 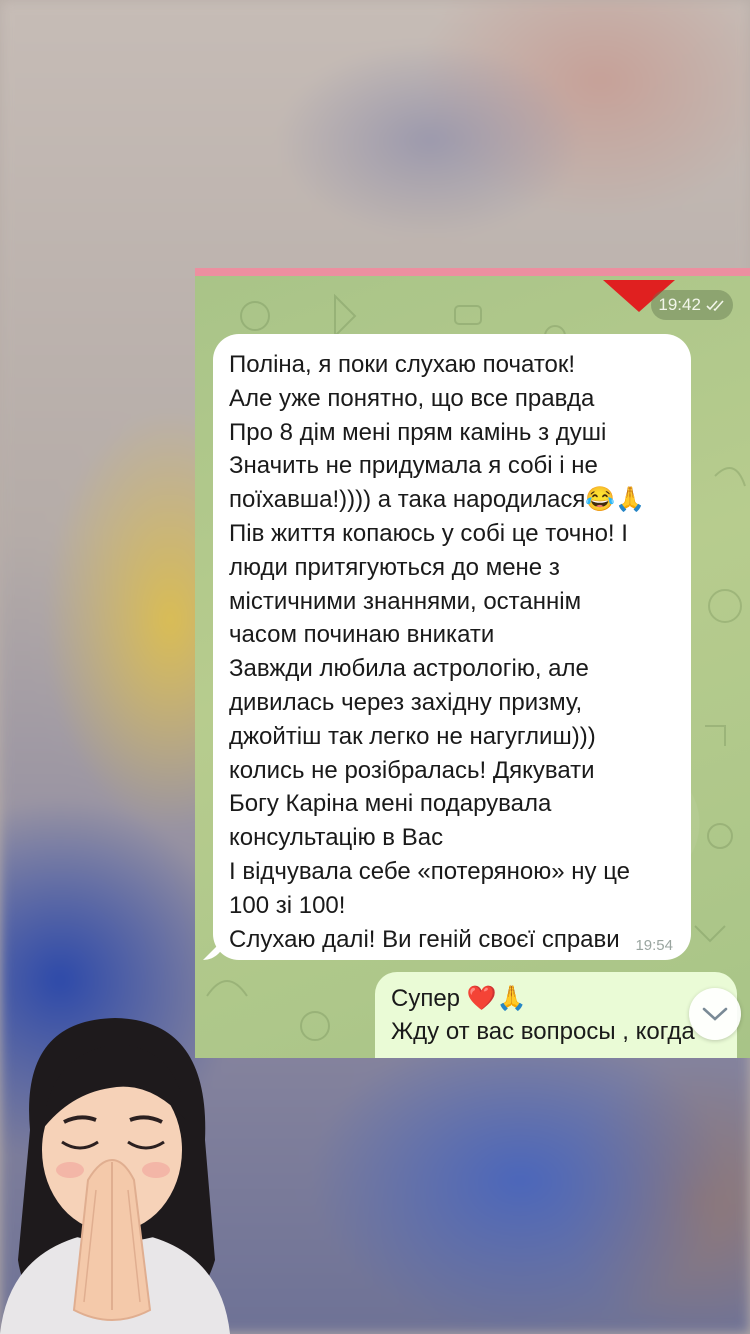 What do you see at coordinates (402, 364) in the screenshot?
I see `incoming-message-line: Поліна, я поки слухаю початок!` at bounding box center [402, 364].